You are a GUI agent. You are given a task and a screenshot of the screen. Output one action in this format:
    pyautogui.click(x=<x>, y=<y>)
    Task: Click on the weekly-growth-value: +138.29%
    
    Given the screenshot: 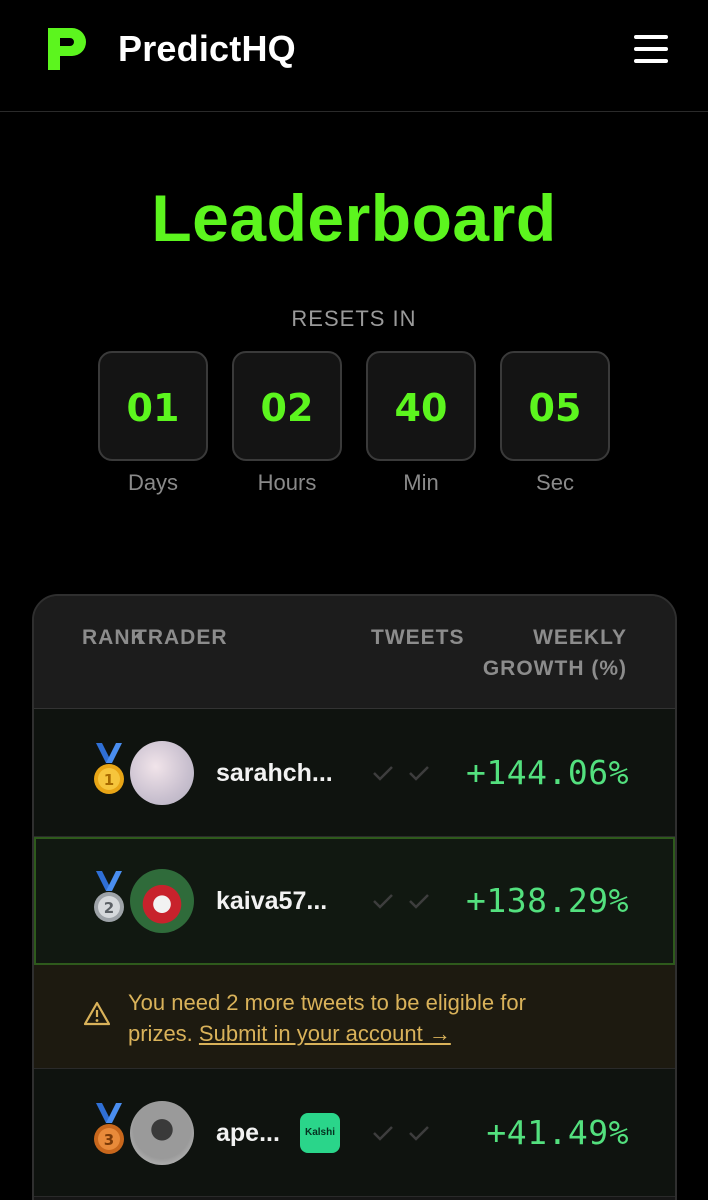 What is the action you would take?
    pyautogui.click(x=547, y=900)
    